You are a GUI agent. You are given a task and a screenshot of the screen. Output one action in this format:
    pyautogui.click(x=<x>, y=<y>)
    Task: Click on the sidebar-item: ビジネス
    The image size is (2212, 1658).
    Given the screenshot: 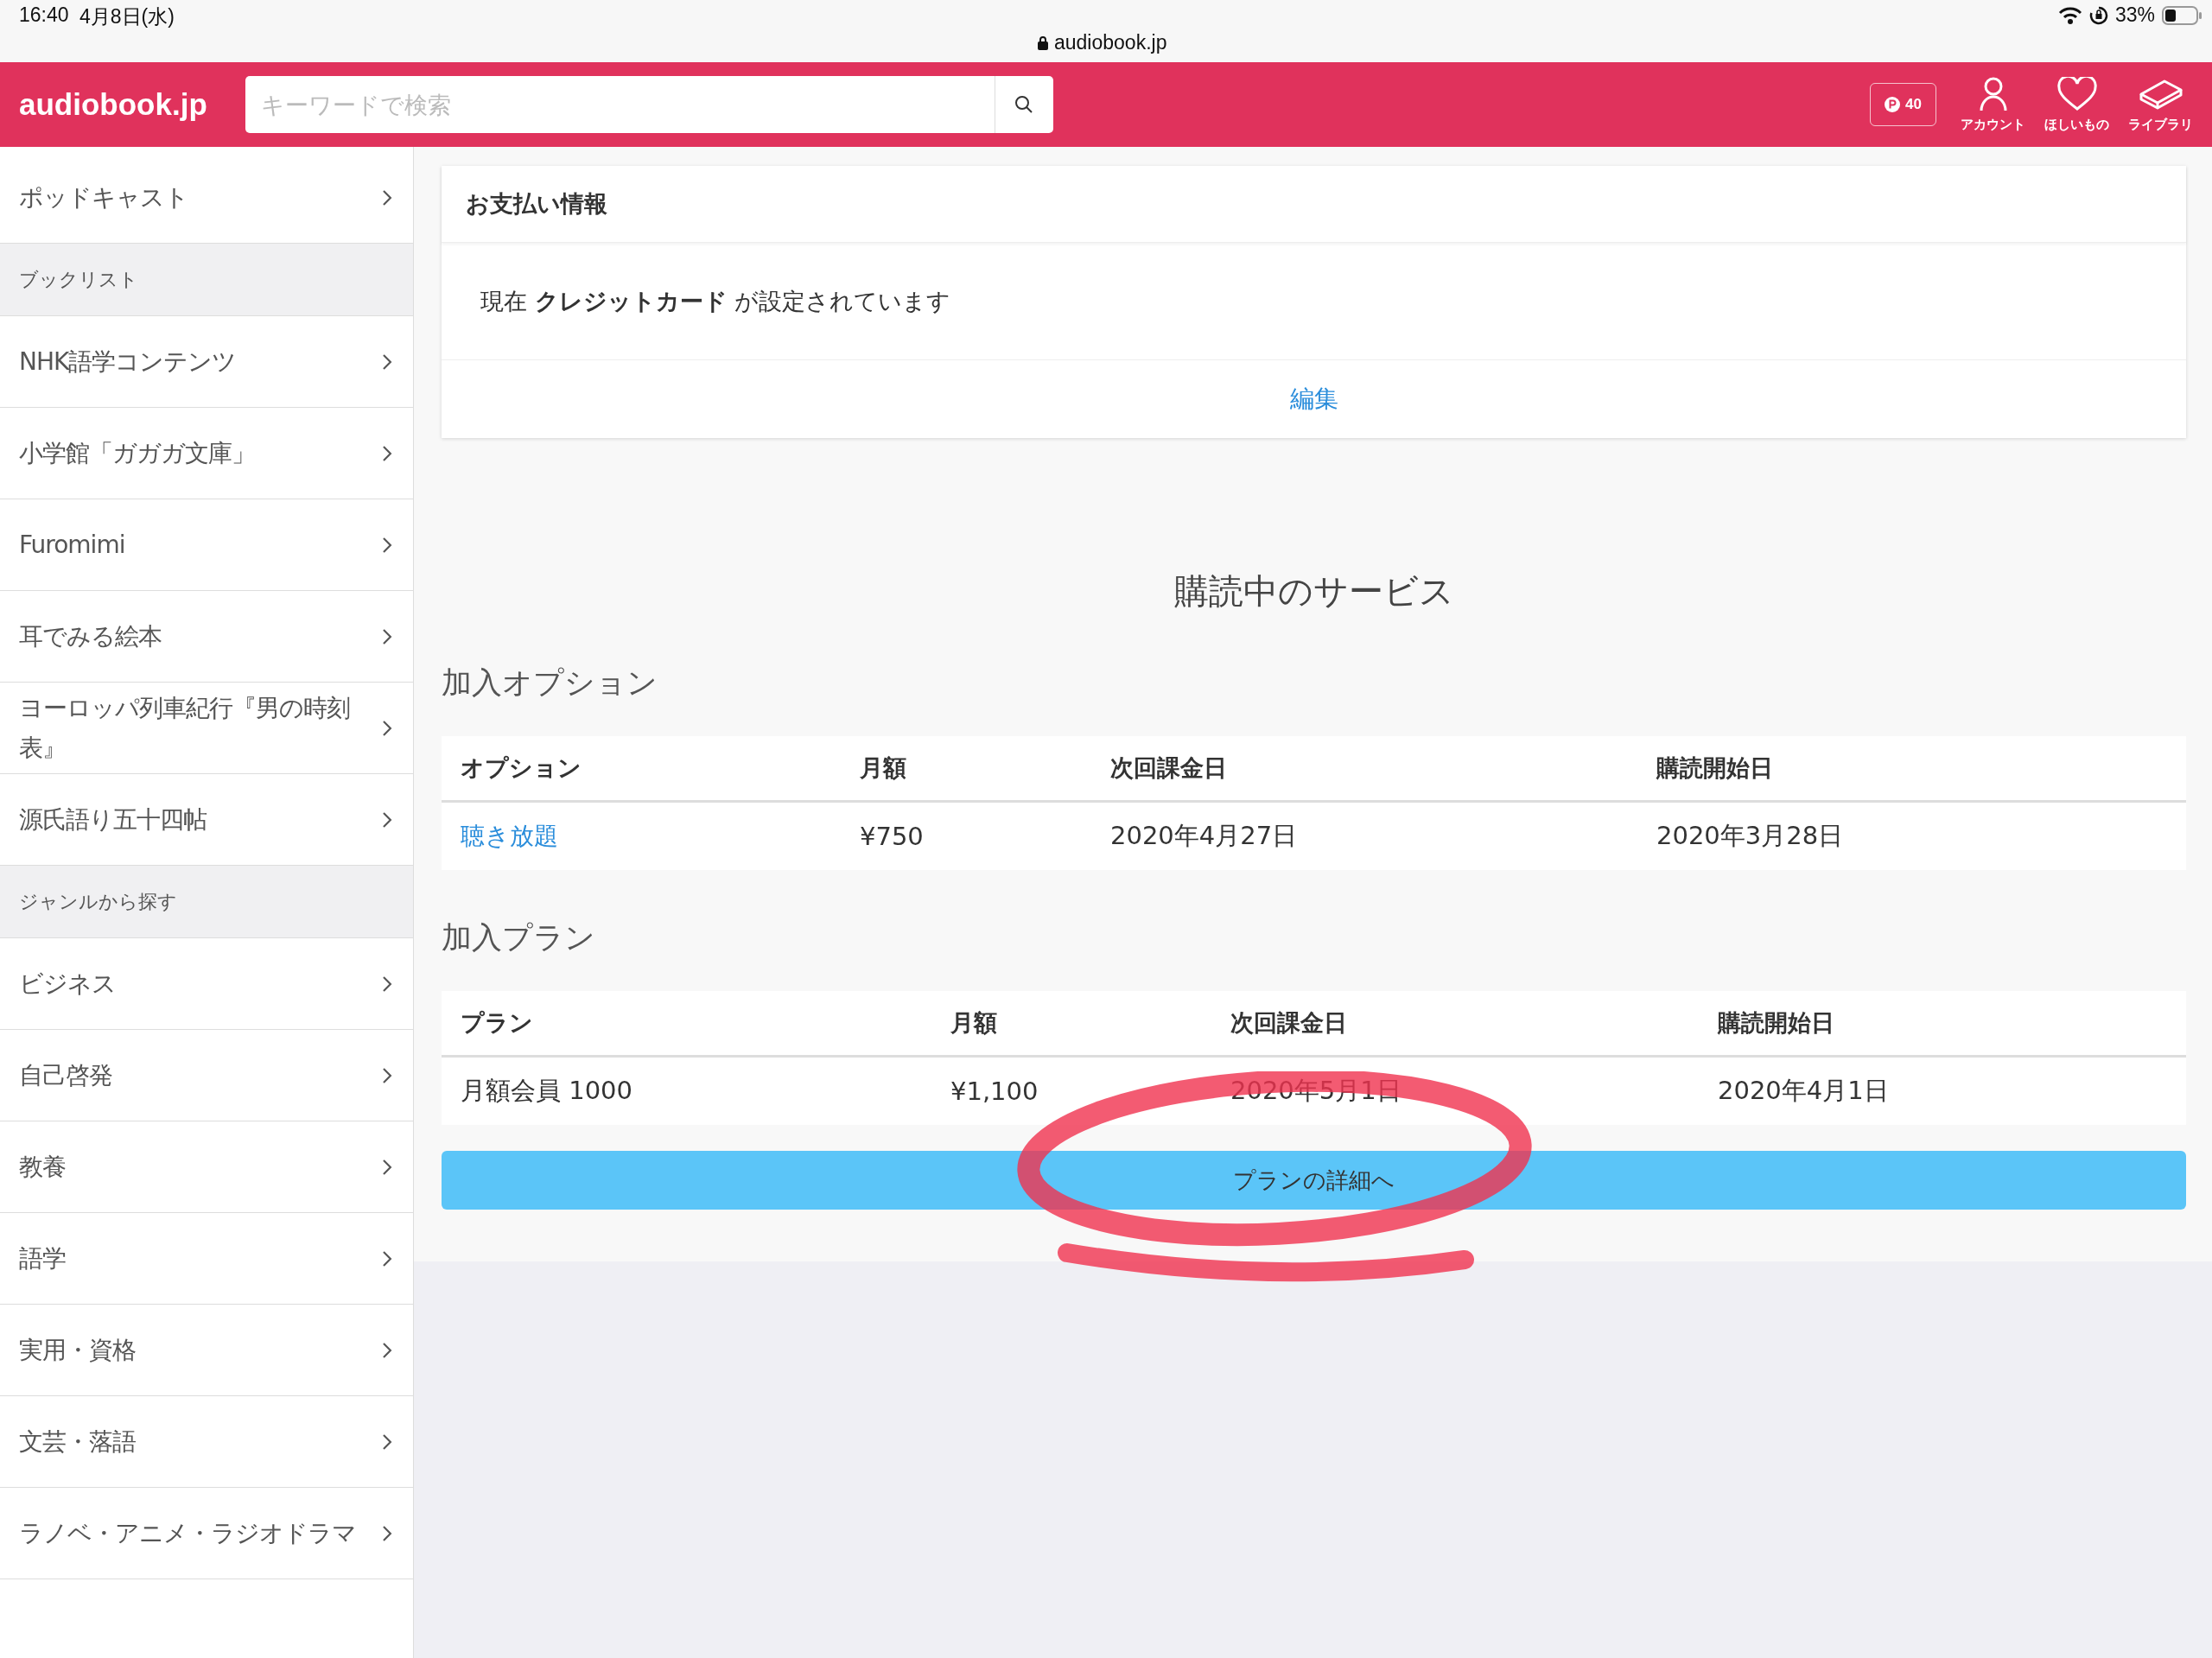 What is the action you would take?
    pyautogui.click(x=206, y=984)
    